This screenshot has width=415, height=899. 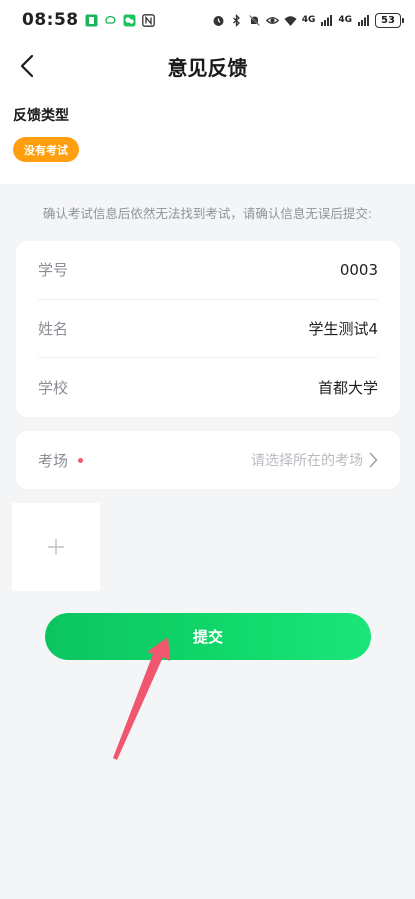 I want to click on image-upload-button, so click(x=56, y=547).